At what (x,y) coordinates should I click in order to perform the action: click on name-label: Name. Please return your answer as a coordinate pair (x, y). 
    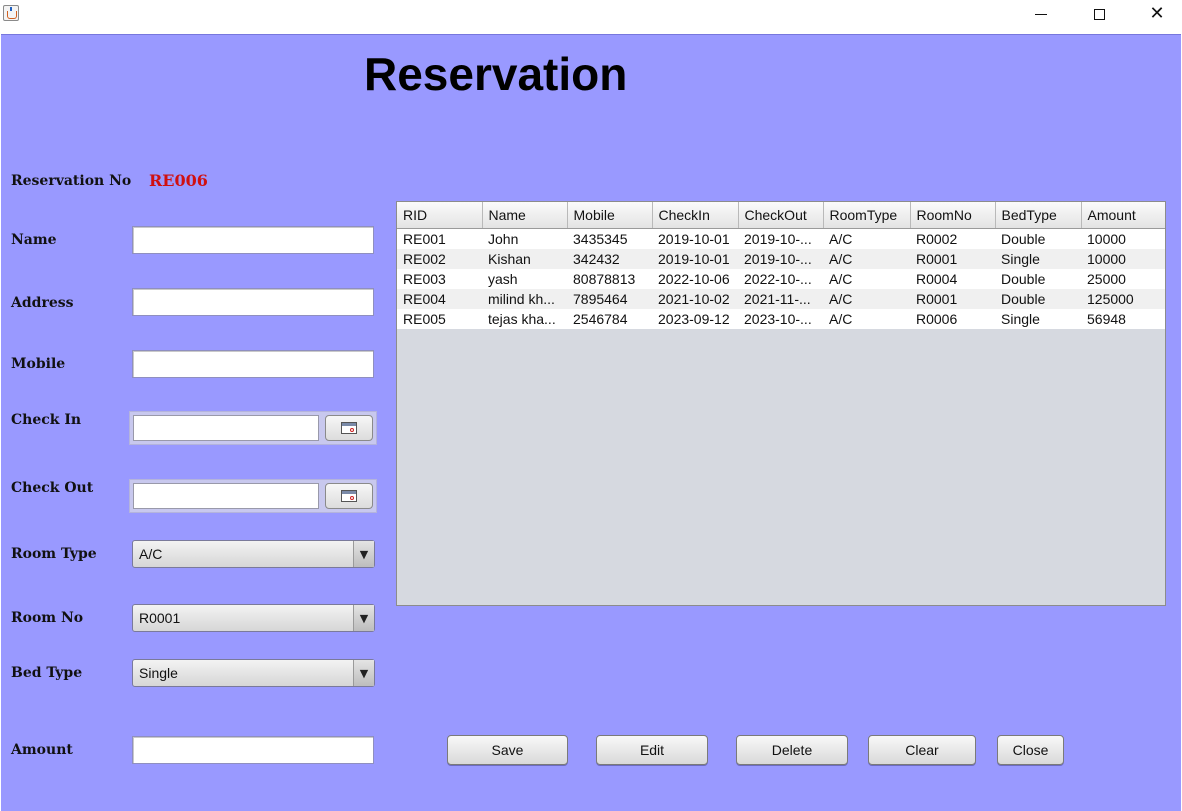
    Looking at the image, I should click on (34, 240).